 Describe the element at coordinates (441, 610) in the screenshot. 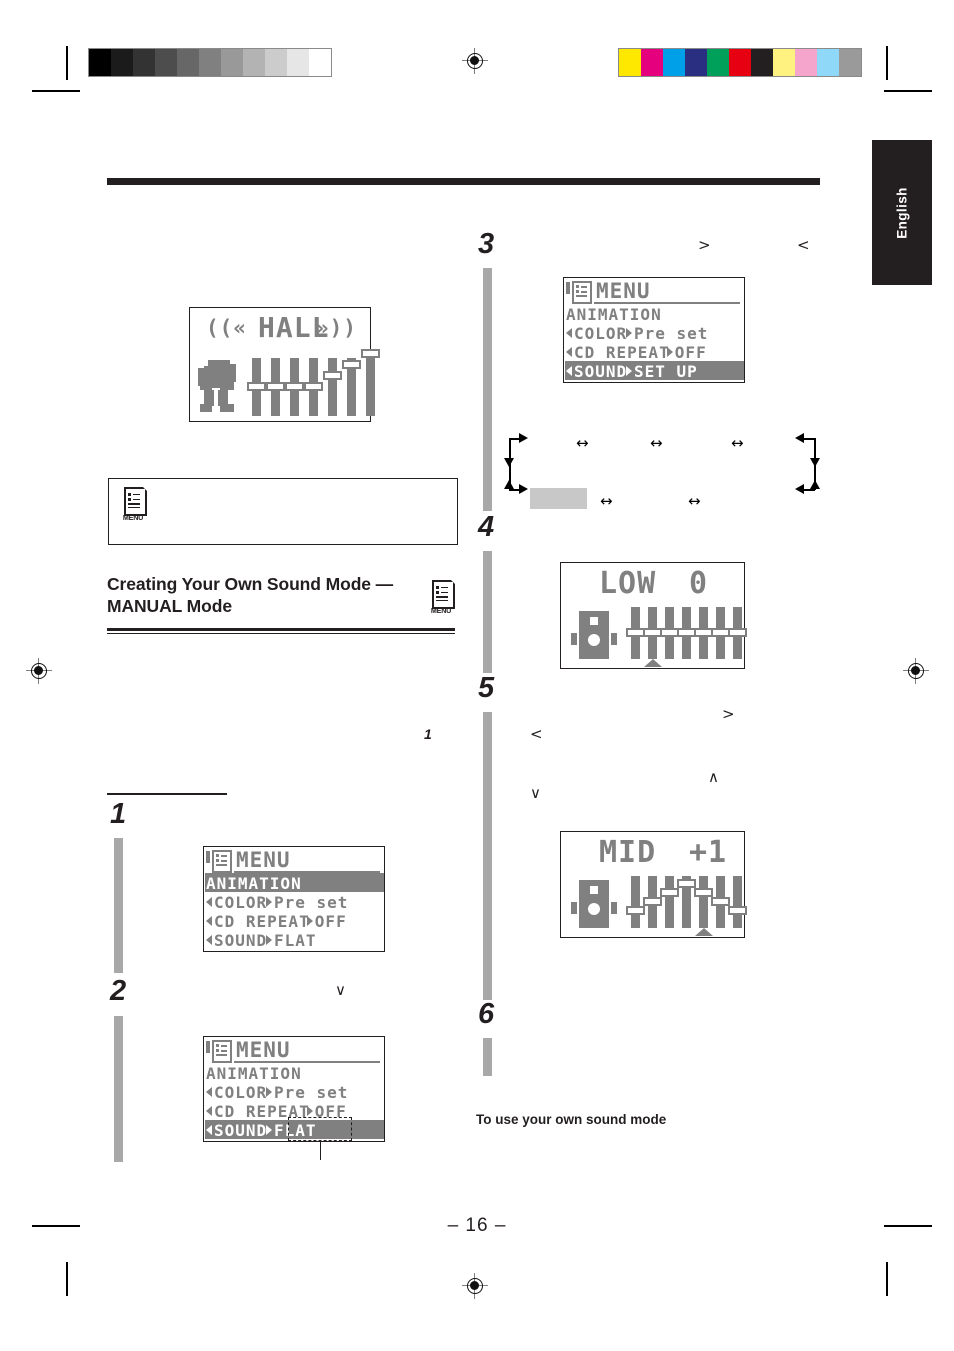

I see `section-heading-menu-icon-label: MENU` at that location.